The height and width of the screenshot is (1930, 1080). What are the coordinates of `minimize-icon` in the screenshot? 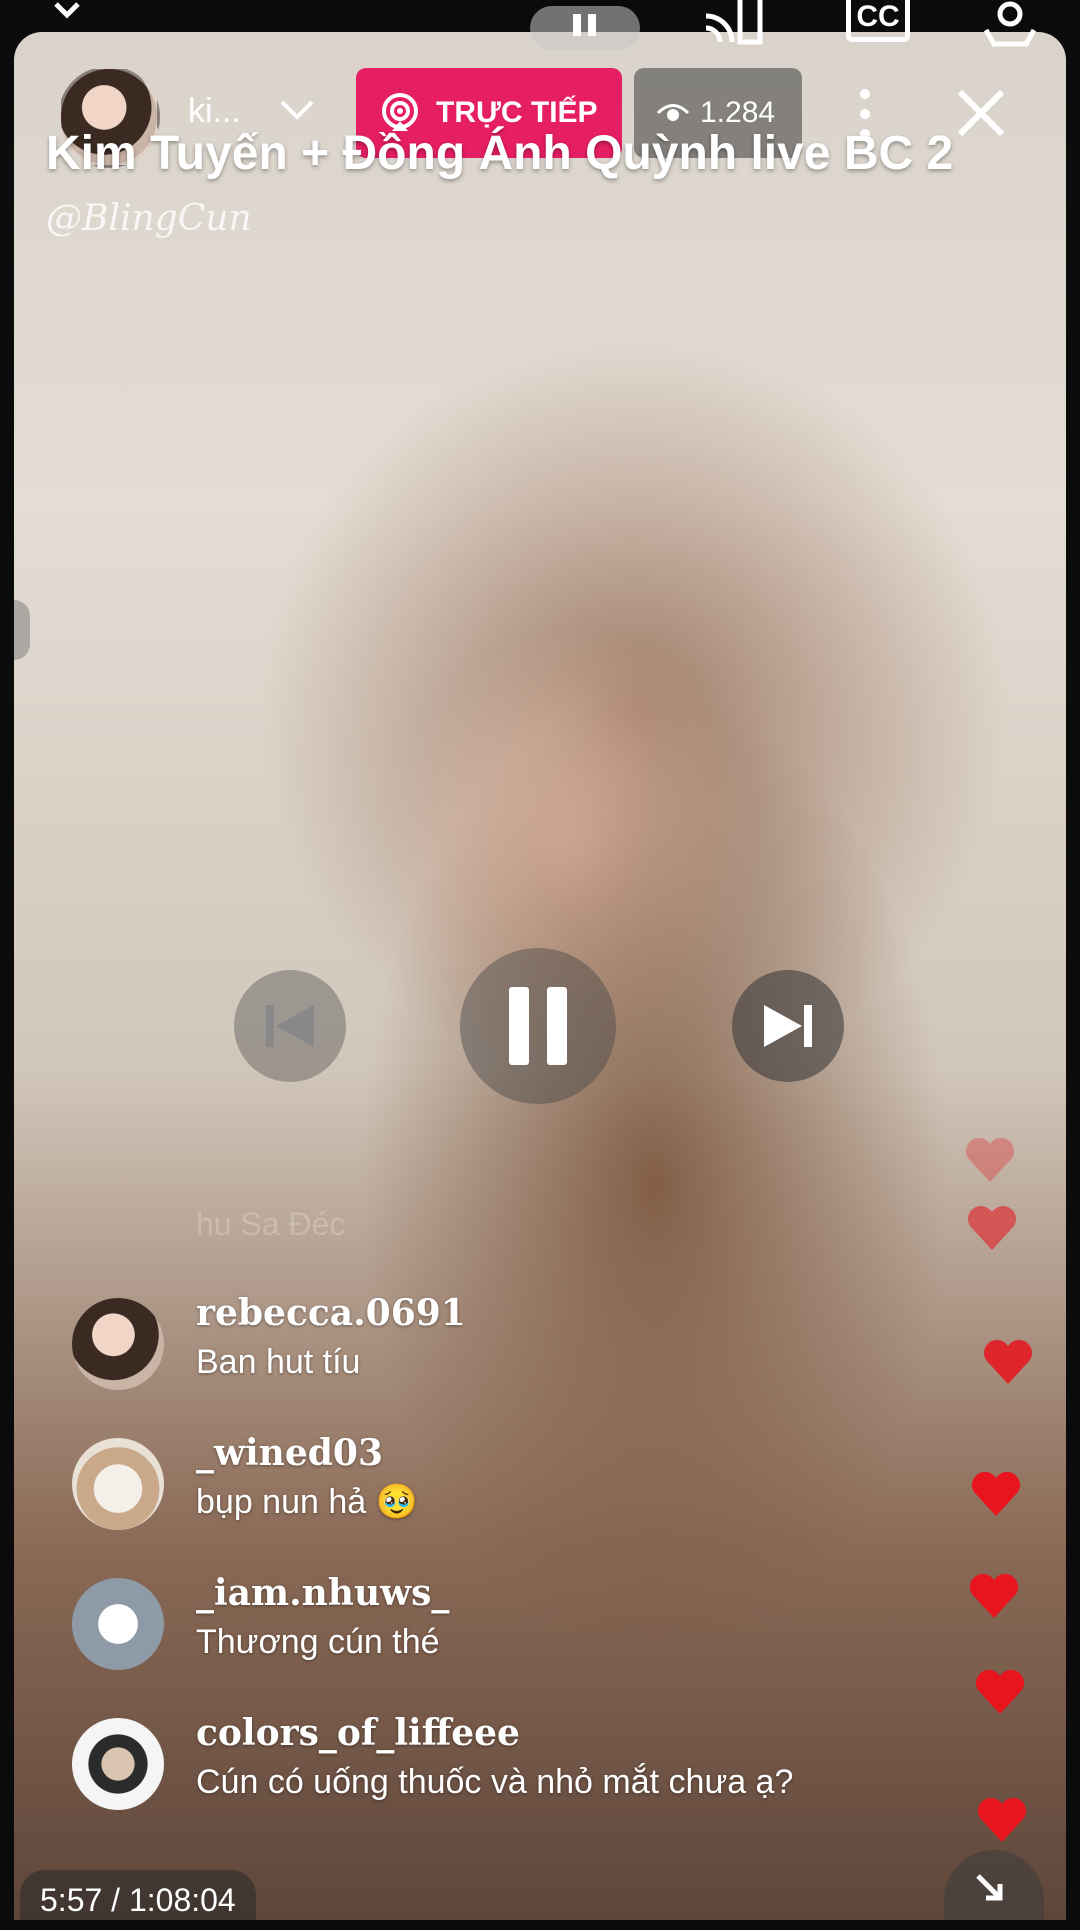 It's located at (989, 1887).